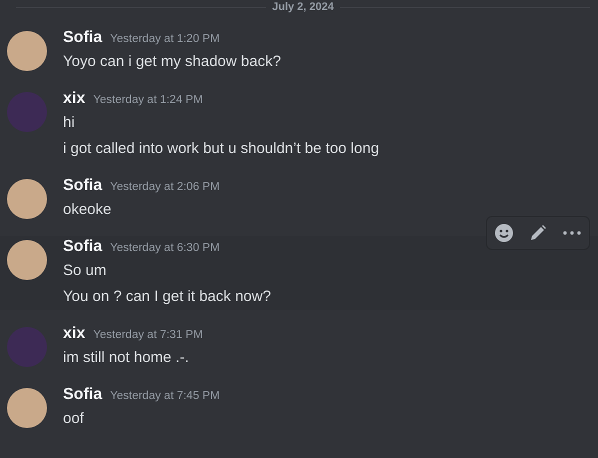 The height and width of the screenshot is (458, 598). I want to click on message-text: So um, so click(85, 271).